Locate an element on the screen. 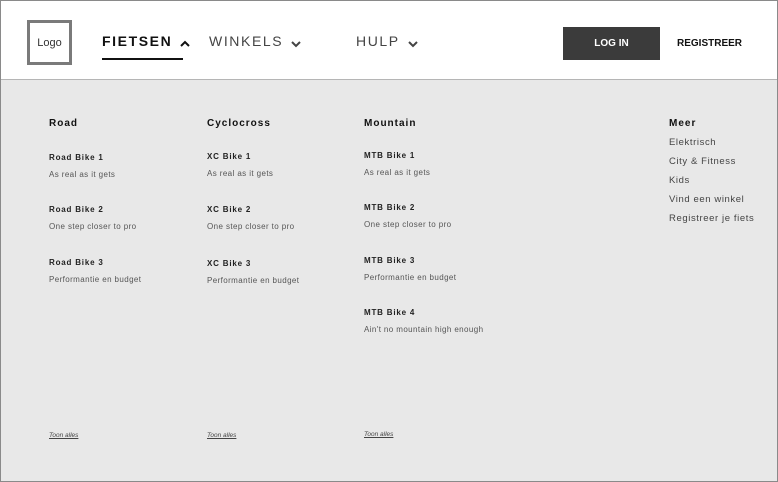 Image resolution: width=778 pixels, height=482 pixels. register-link: REGISTREER is located at coordinates (709, 43).